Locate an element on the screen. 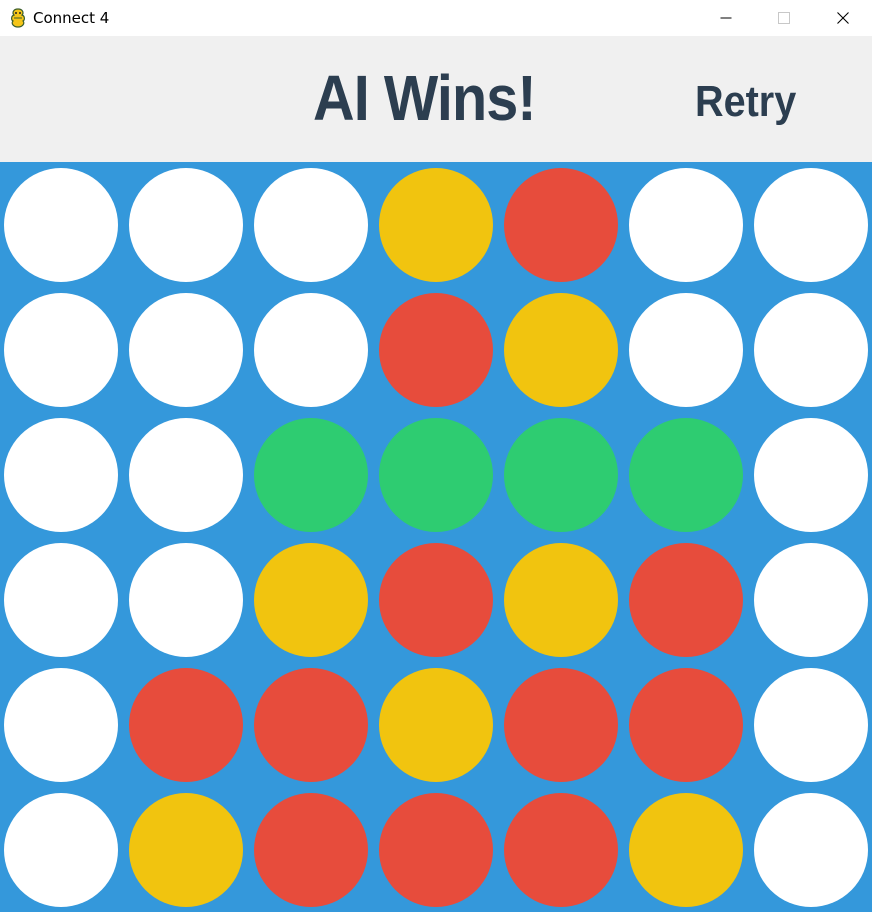  game-status-text: AI Wins! is located at coordinates (425, 98).